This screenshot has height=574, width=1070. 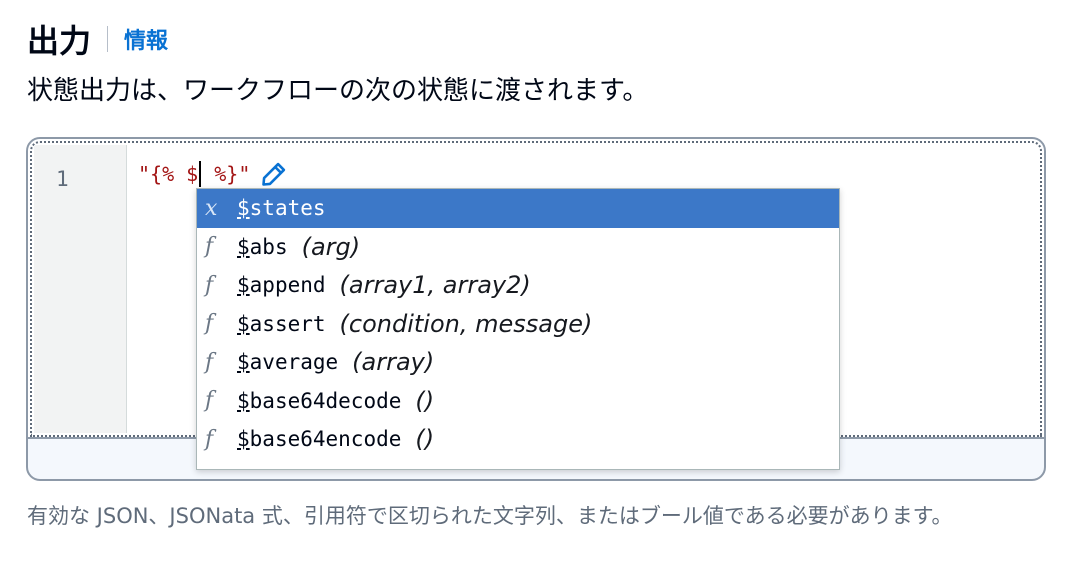 I want to click on section-description: 状態出力は、ワークフローの次の状態に渡されます。, so click(x=338, y=91).